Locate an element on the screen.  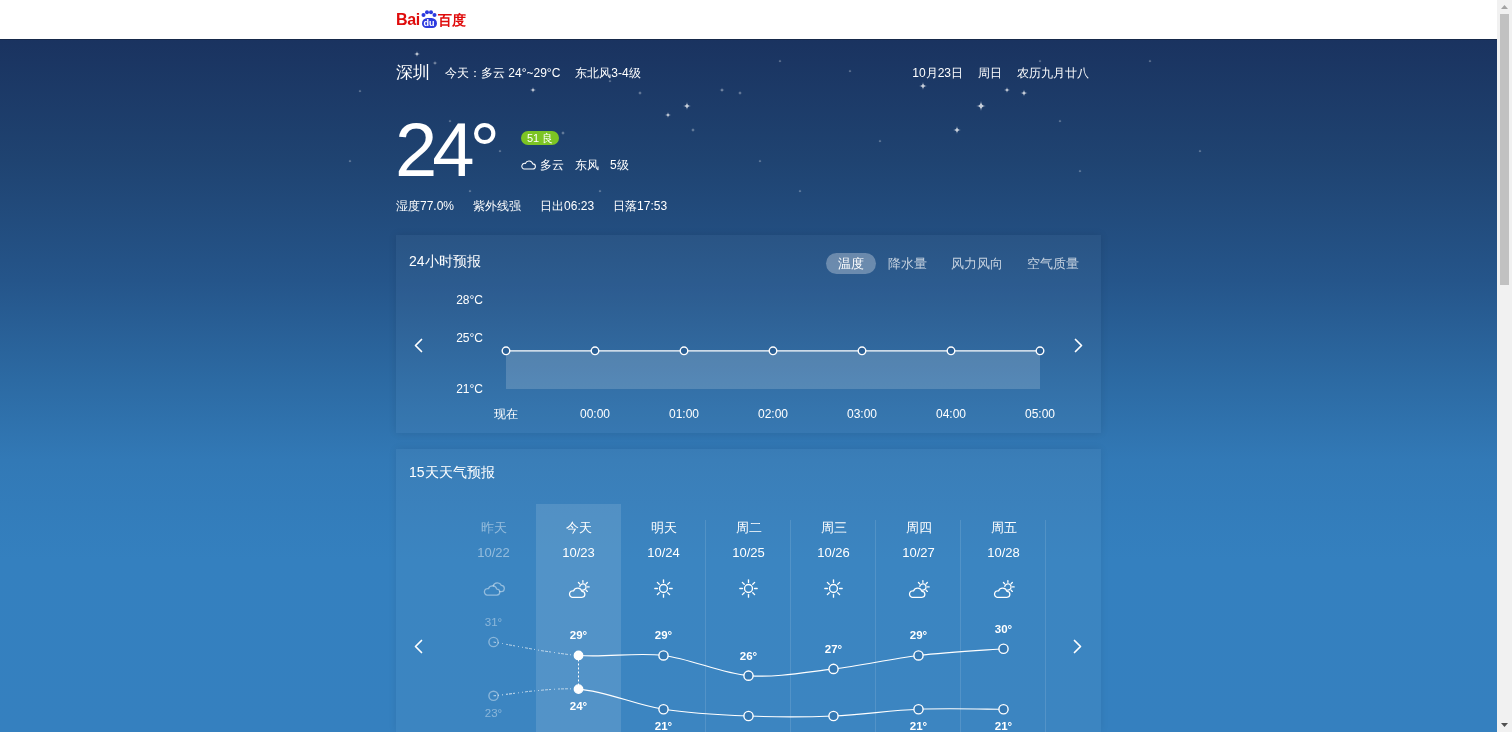
scrollbar-thumb is located at coordinates (1504, 149).